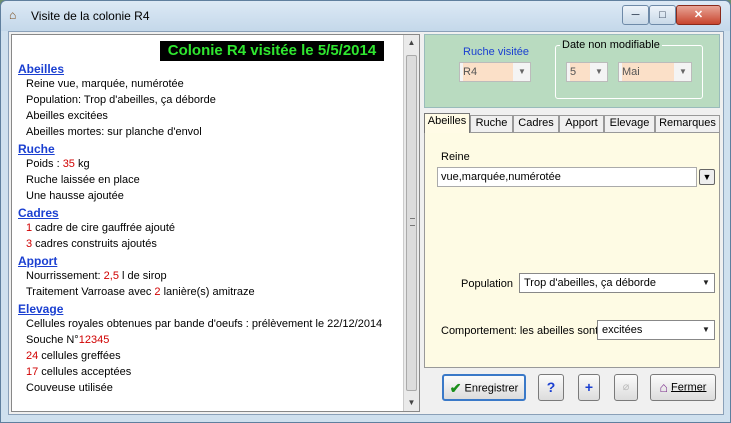 This screenshot has height=423, width=731. I want to click on report-text: cellules greffées, so click(79, 356).